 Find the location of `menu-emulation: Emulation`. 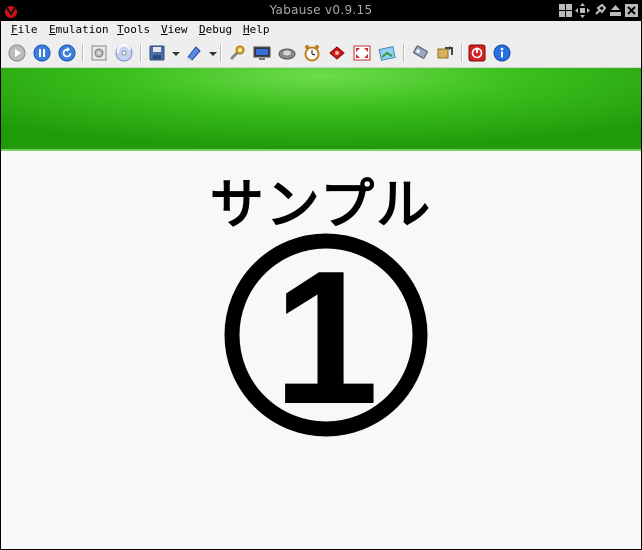

menu-emulation: Emulation is located at coordinates (79, 29).